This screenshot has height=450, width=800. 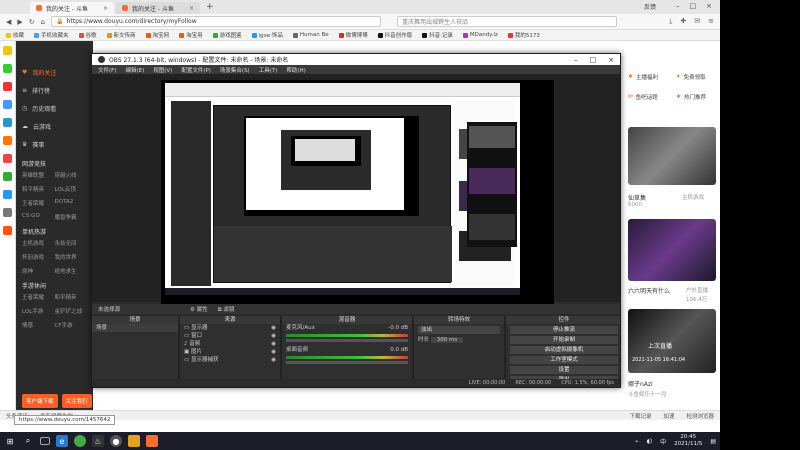 I want to click on live-card-name: 仙草集, so click(x=637, y=197).